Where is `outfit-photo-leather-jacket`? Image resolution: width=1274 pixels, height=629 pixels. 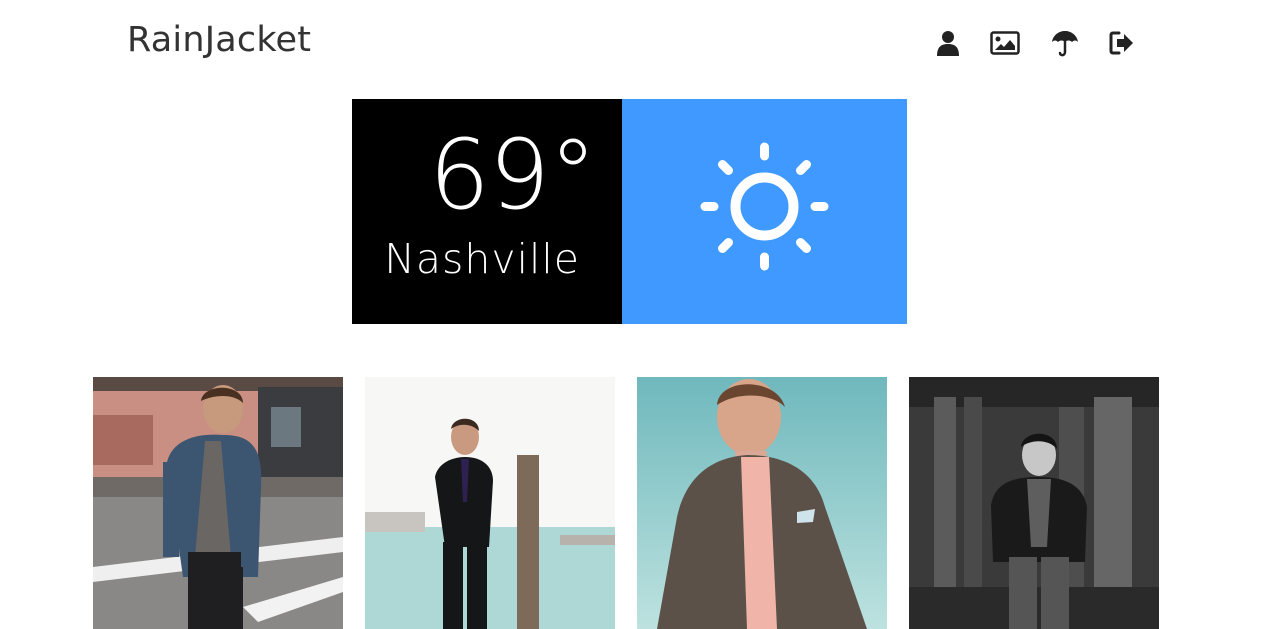
outfit-photo-leather-jacket is located at coordinates (1034, 503).